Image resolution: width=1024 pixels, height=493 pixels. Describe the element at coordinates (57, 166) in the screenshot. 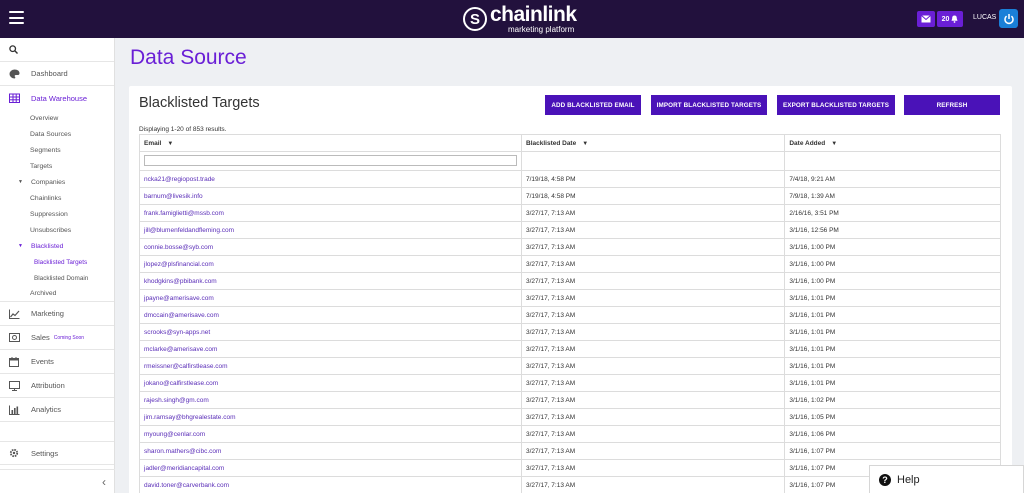

I see `sidebar-sub-targets: Targets` at that location.